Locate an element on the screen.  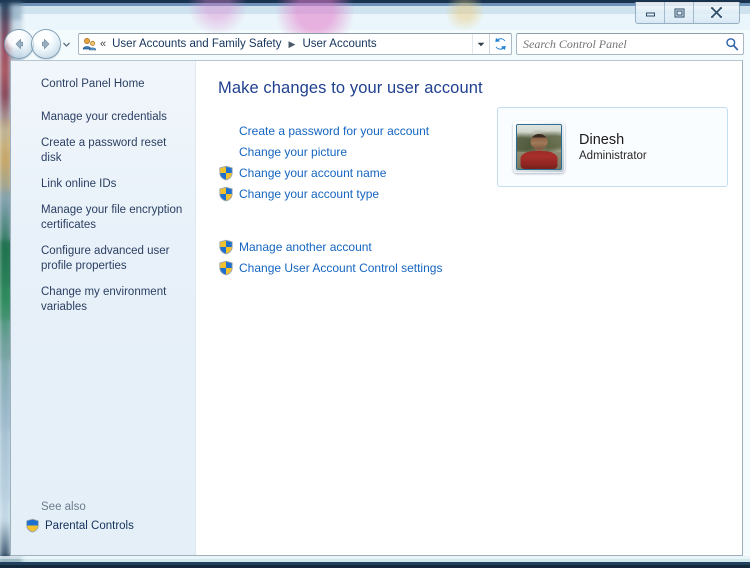
close-button is located at coordinates (716, 12).